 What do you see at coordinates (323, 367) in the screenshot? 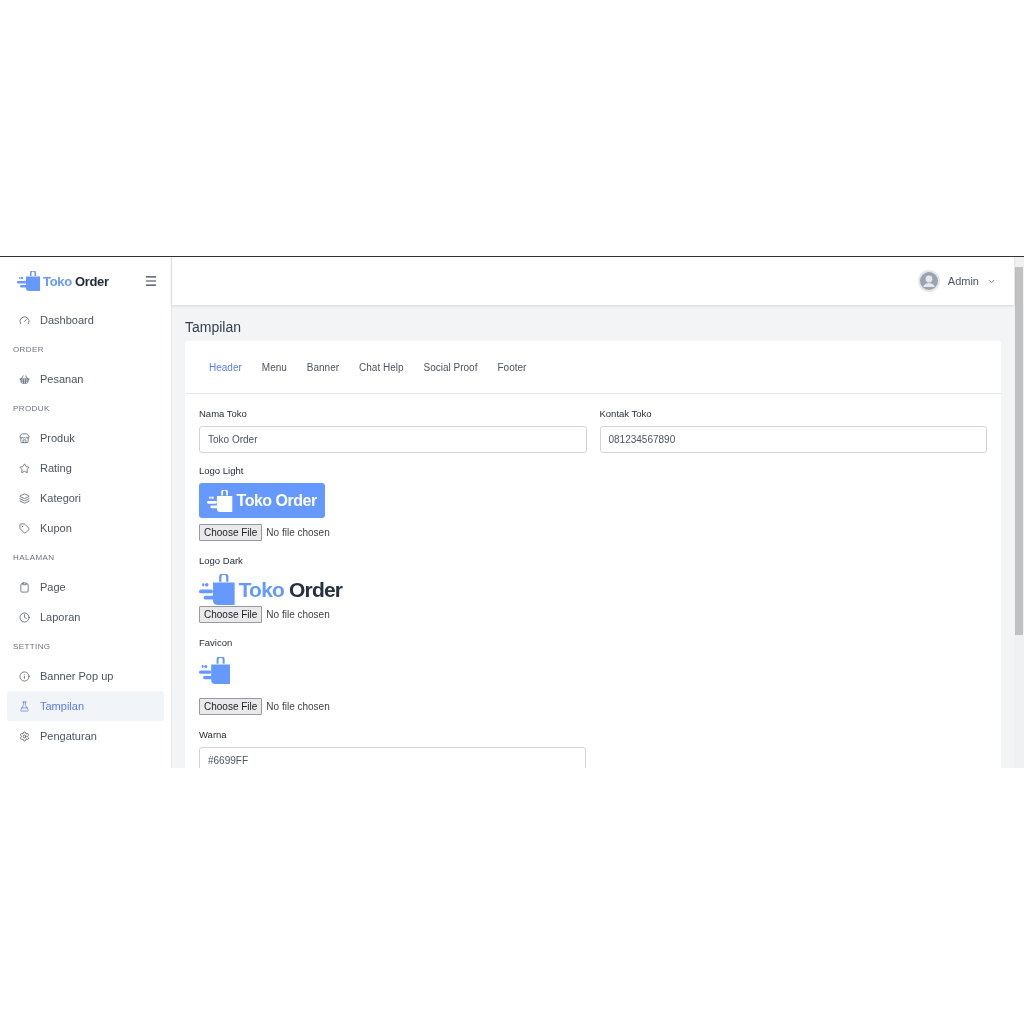
I see `tab: Banner` at bounding box center [323, 367].